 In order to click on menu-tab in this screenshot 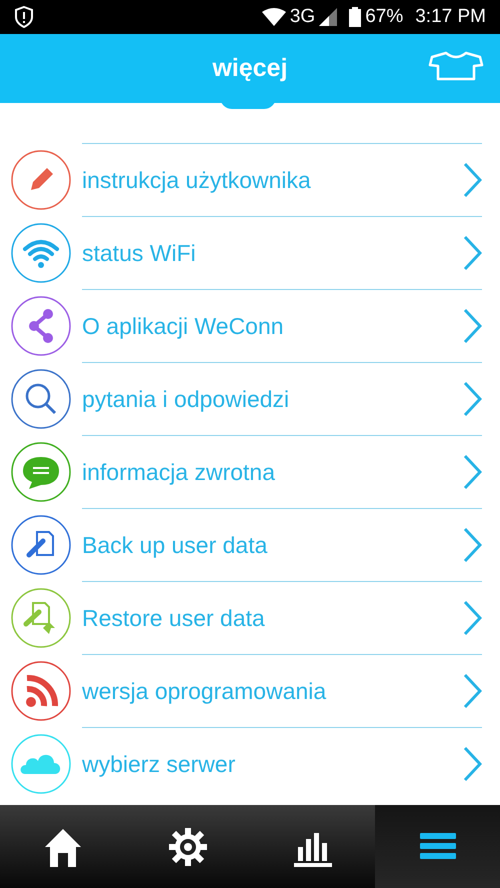, I will do `click(437, 846)`.